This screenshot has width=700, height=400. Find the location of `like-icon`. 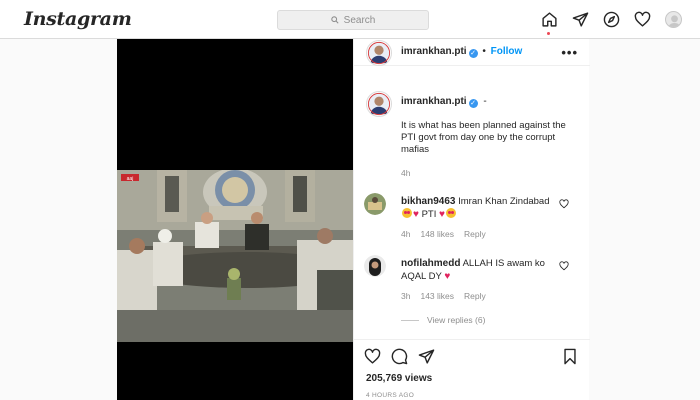

like-icon is located at coordinates (372, 359).